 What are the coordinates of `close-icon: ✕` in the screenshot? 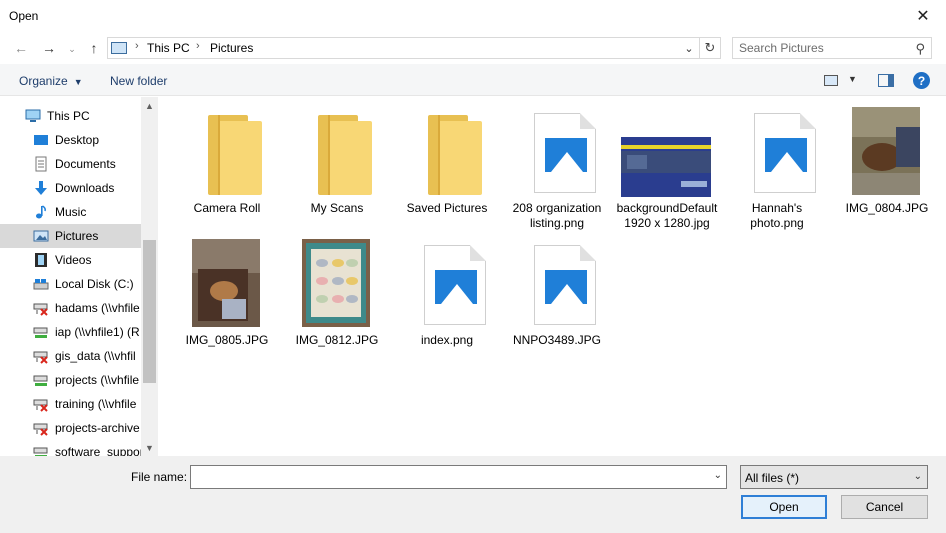 It's located at (923, 16).